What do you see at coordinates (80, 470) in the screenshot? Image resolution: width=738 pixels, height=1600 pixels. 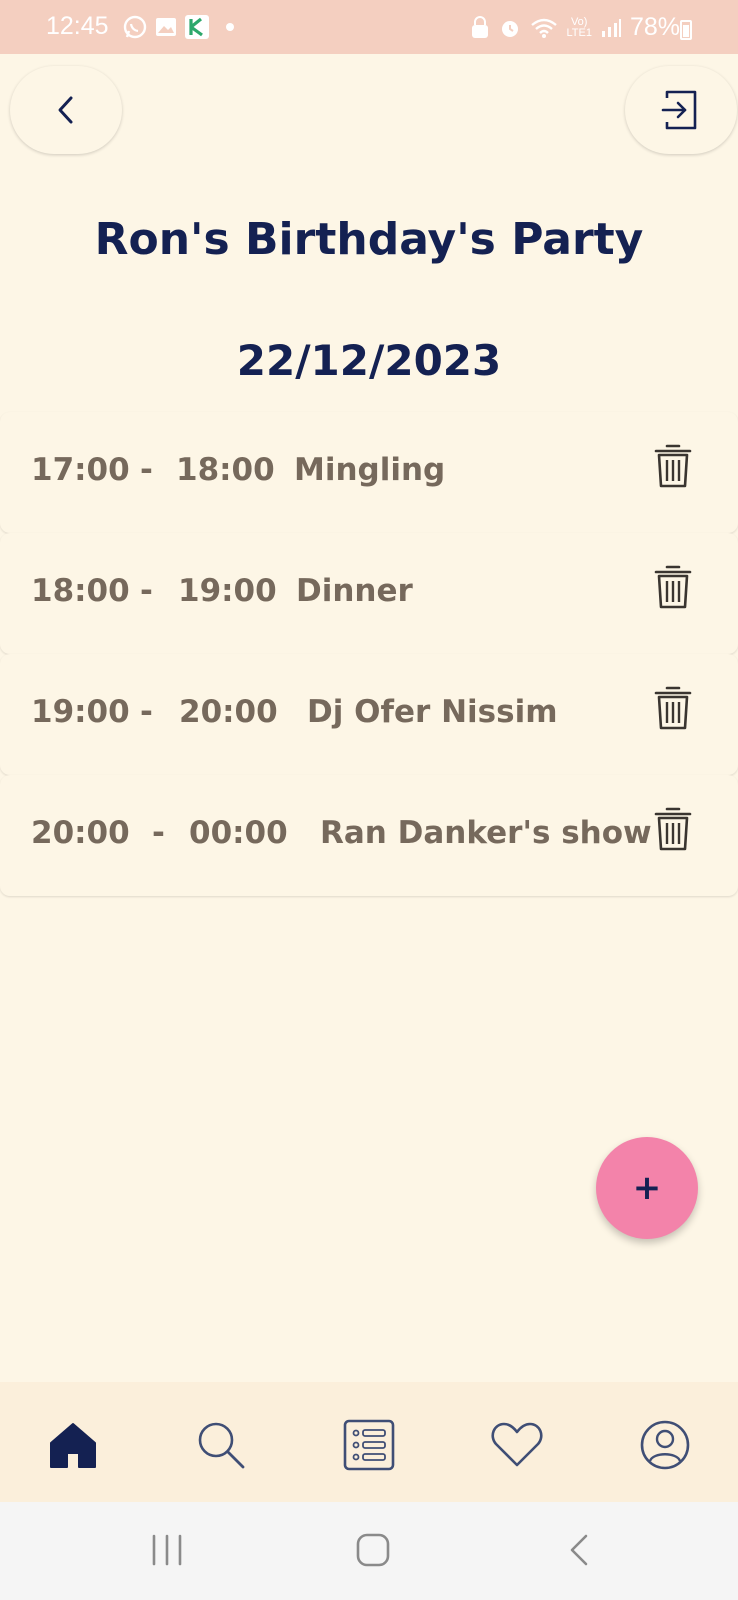 I see `start-time: 17:00` at bounding box center [80, 470].